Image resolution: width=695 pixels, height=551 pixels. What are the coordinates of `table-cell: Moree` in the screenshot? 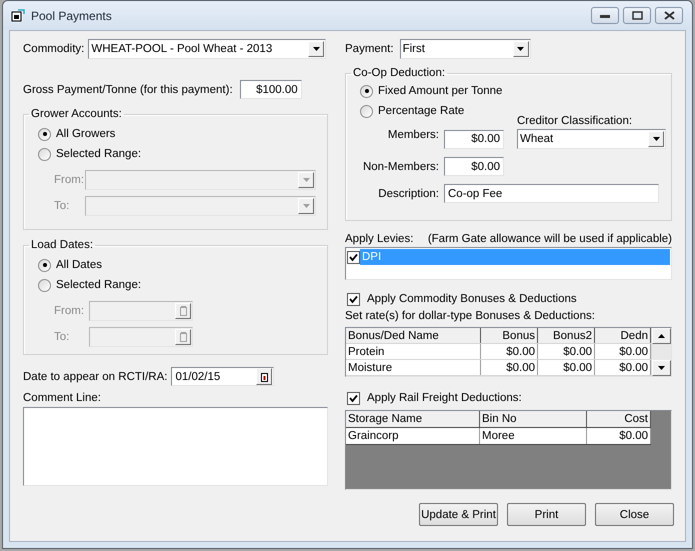 It's located at (533, 436).